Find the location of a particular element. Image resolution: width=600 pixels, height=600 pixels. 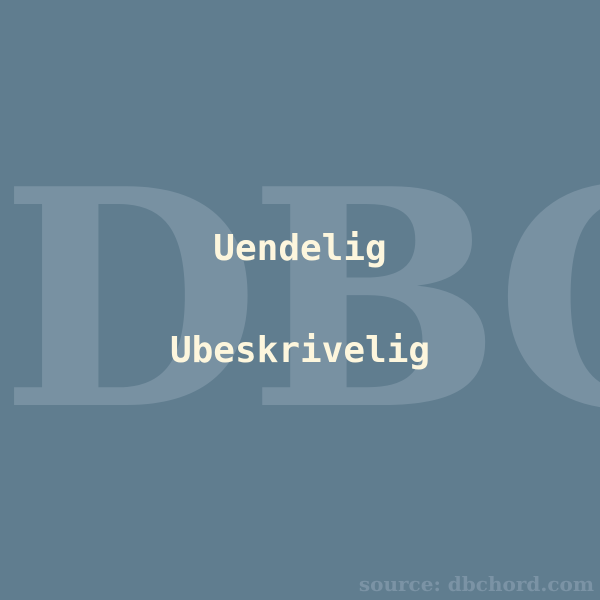

source-credit: source: dbchord.com is located at coordinates (476, 584).